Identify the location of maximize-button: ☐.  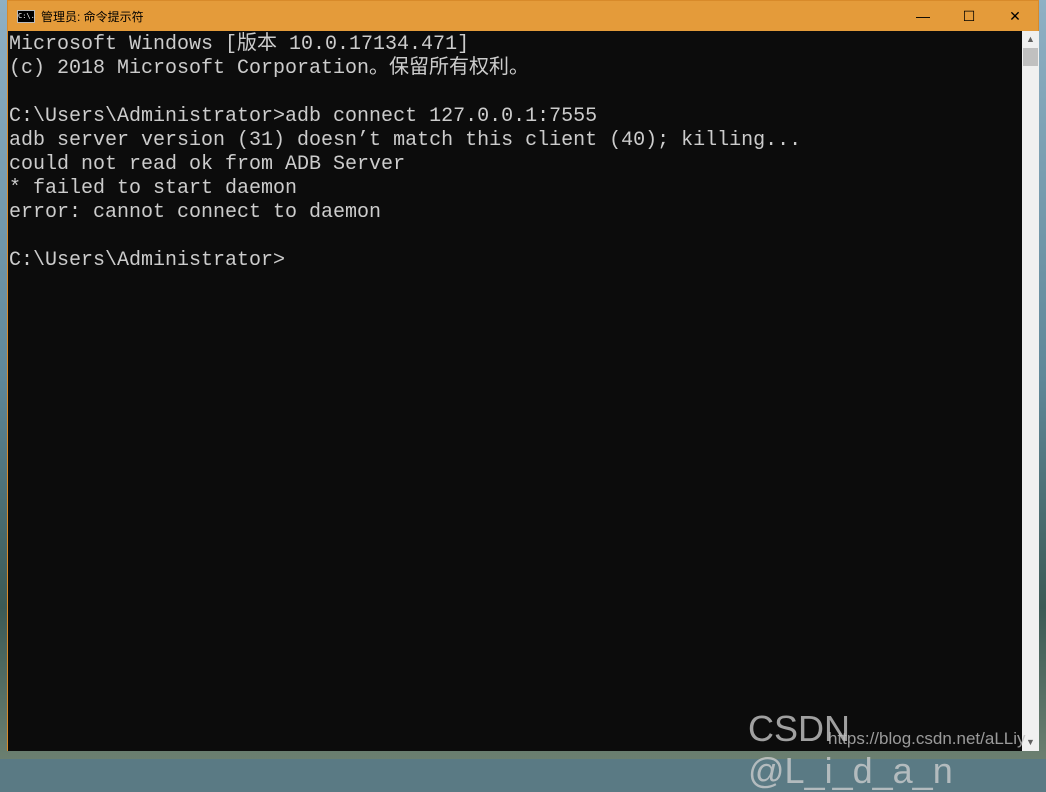
(969, 16).